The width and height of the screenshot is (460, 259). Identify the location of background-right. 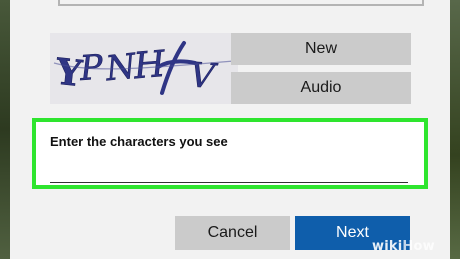
(455, 129).